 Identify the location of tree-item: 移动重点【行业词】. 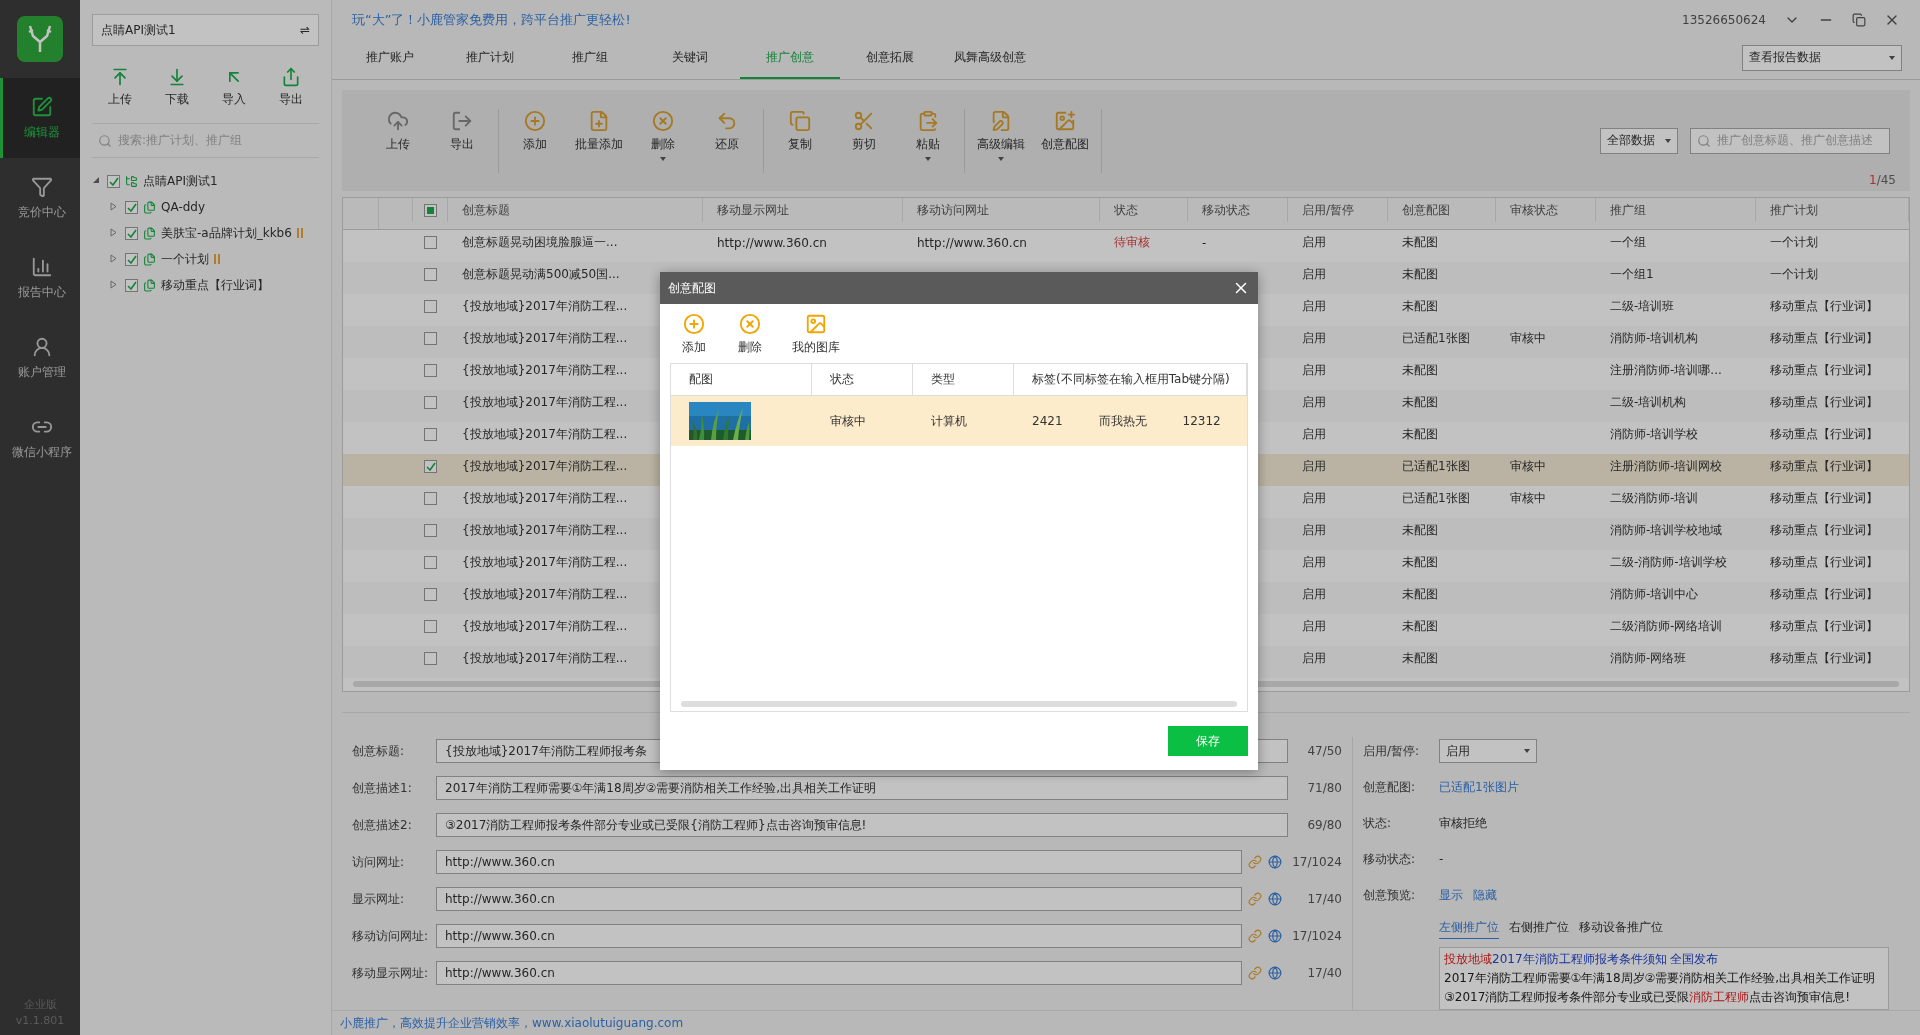
(215, 285).